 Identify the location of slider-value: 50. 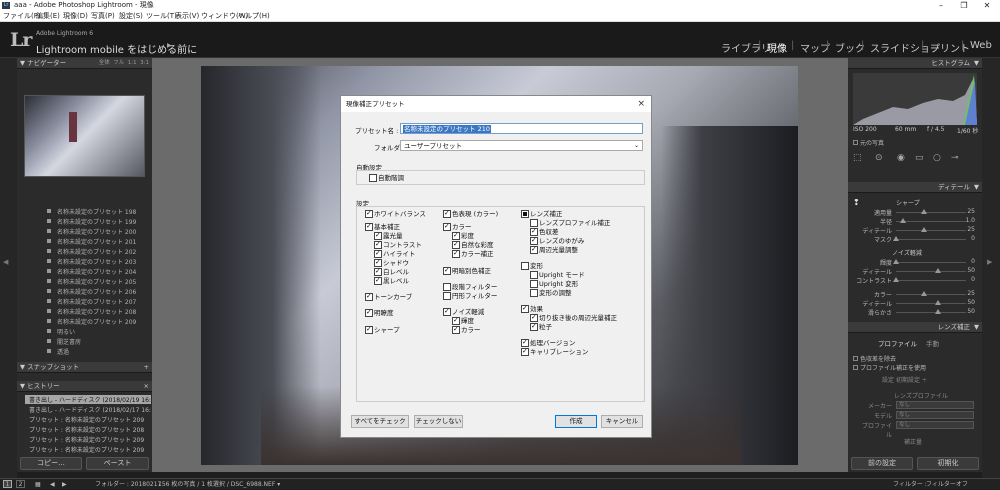
(971, 302).